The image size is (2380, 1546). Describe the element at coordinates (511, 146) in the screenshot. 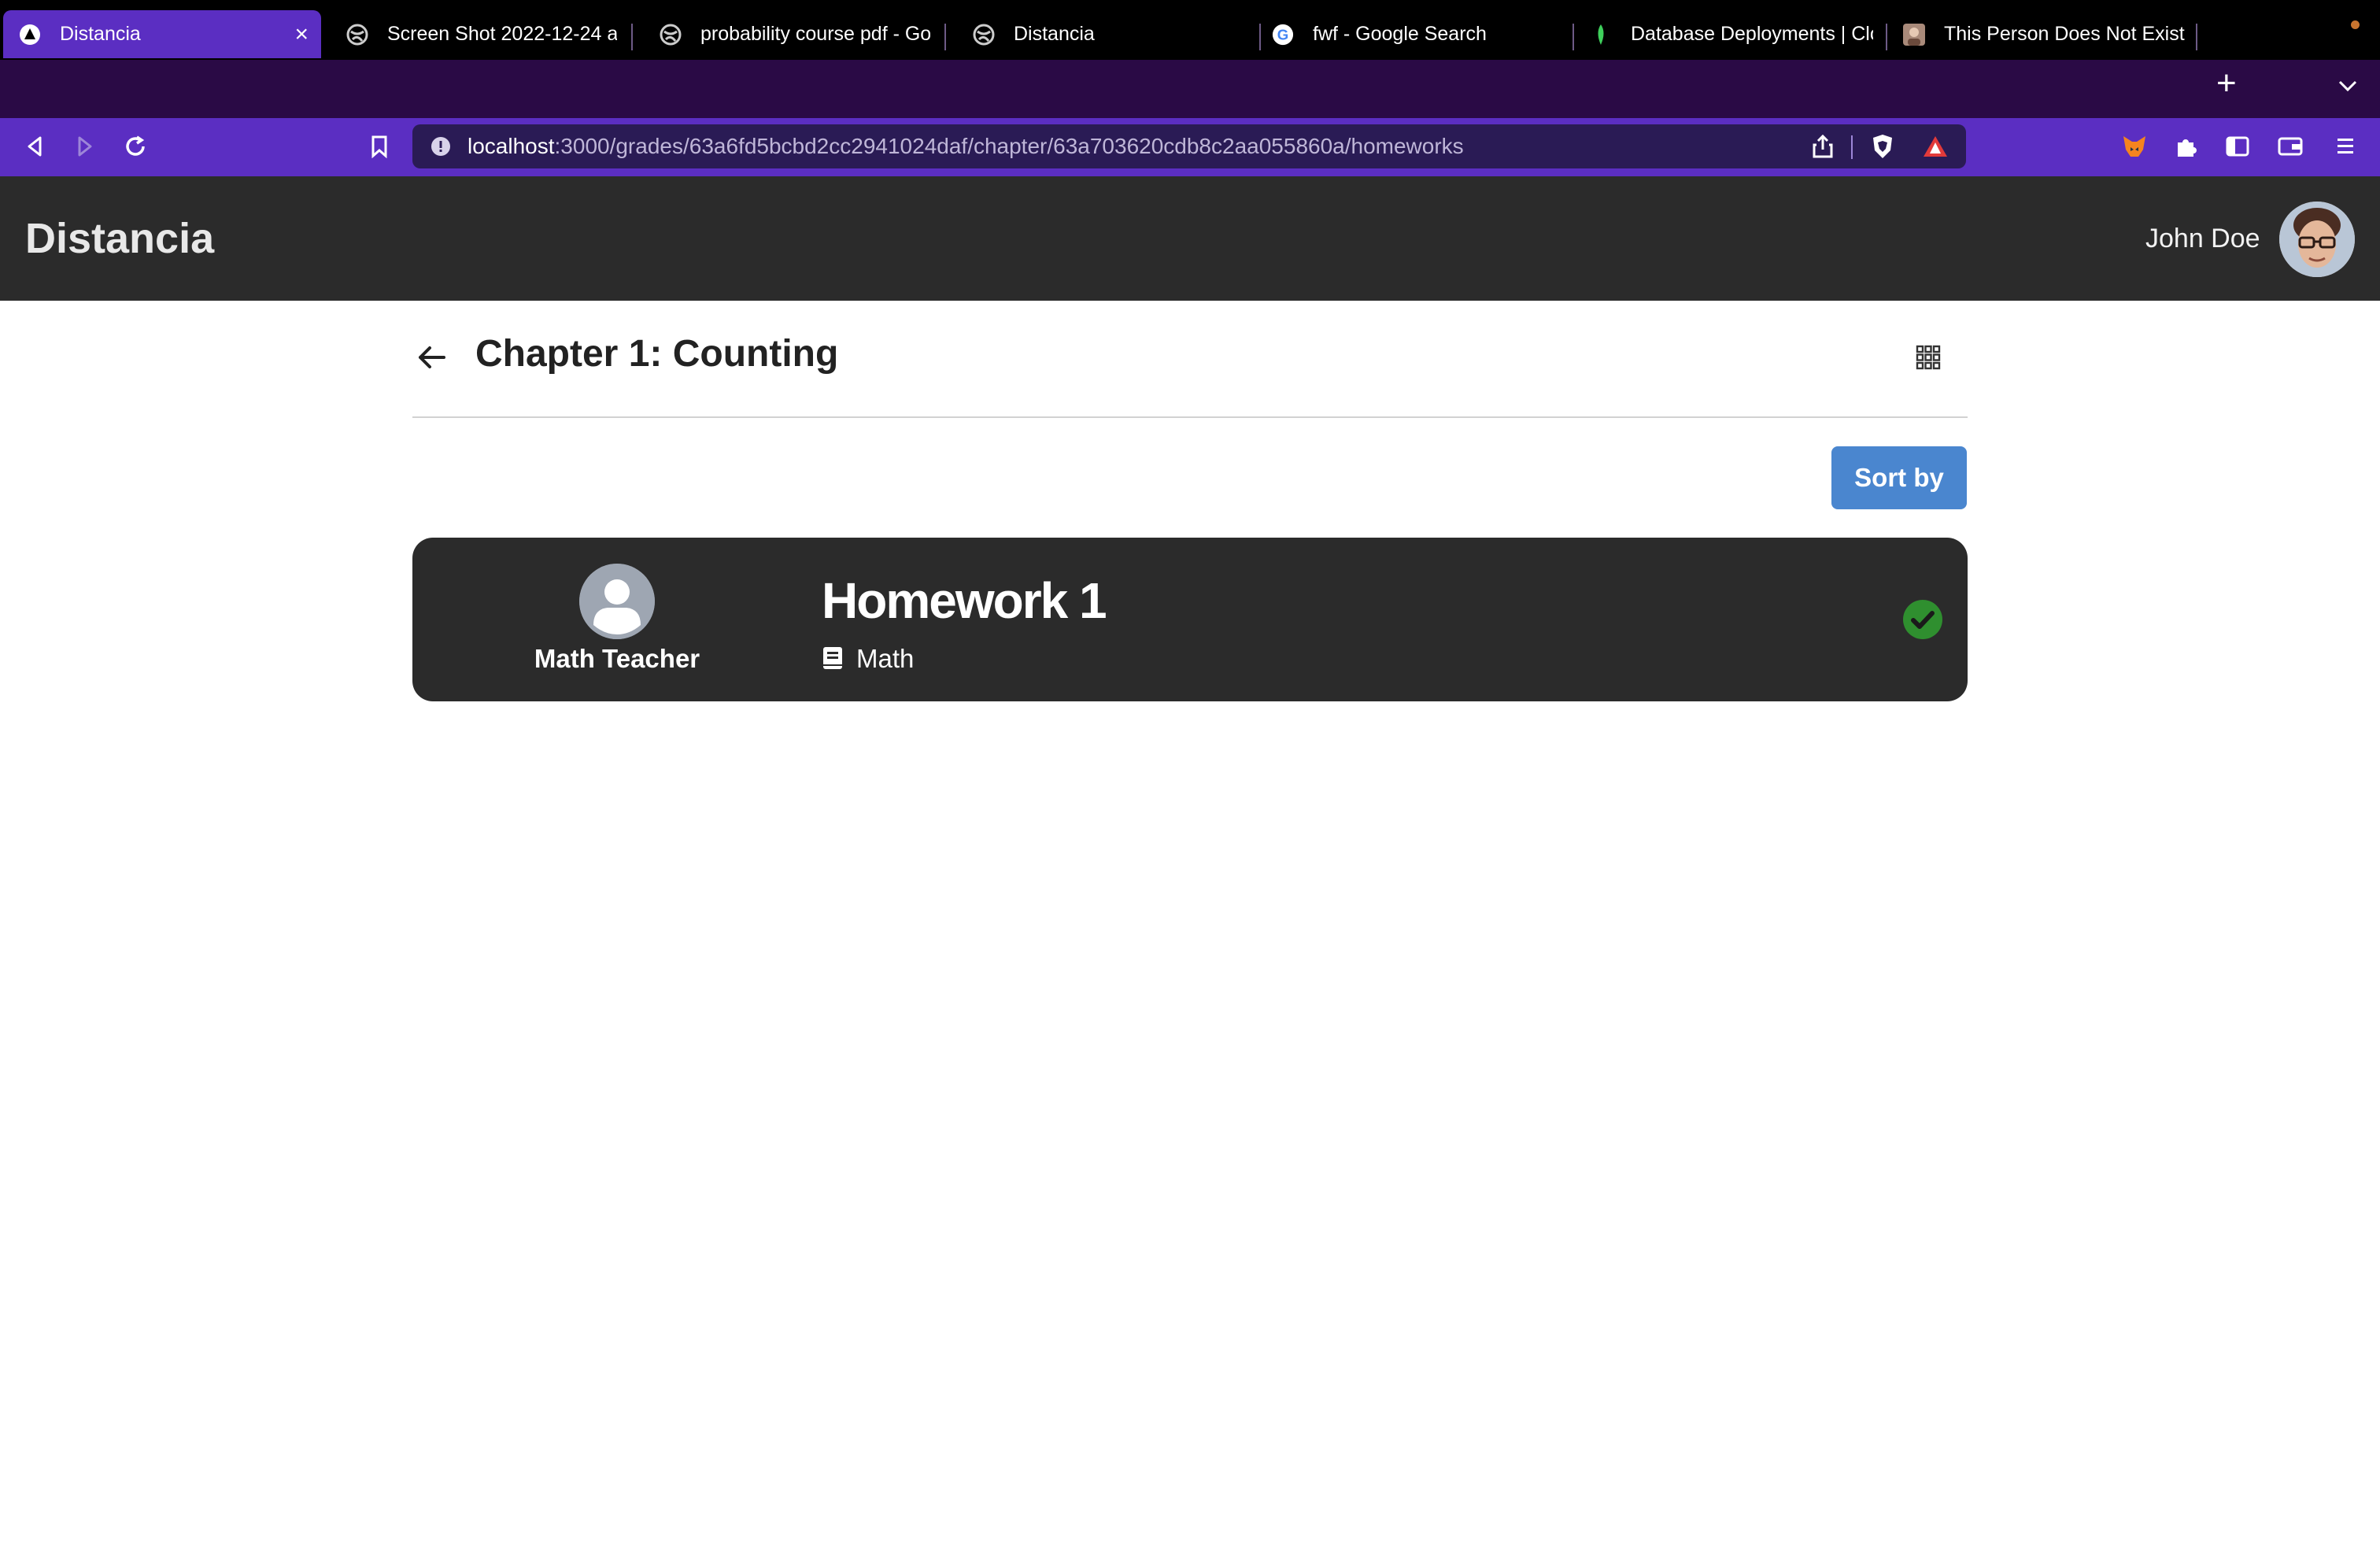

I see `url-host: localhost` at that location.